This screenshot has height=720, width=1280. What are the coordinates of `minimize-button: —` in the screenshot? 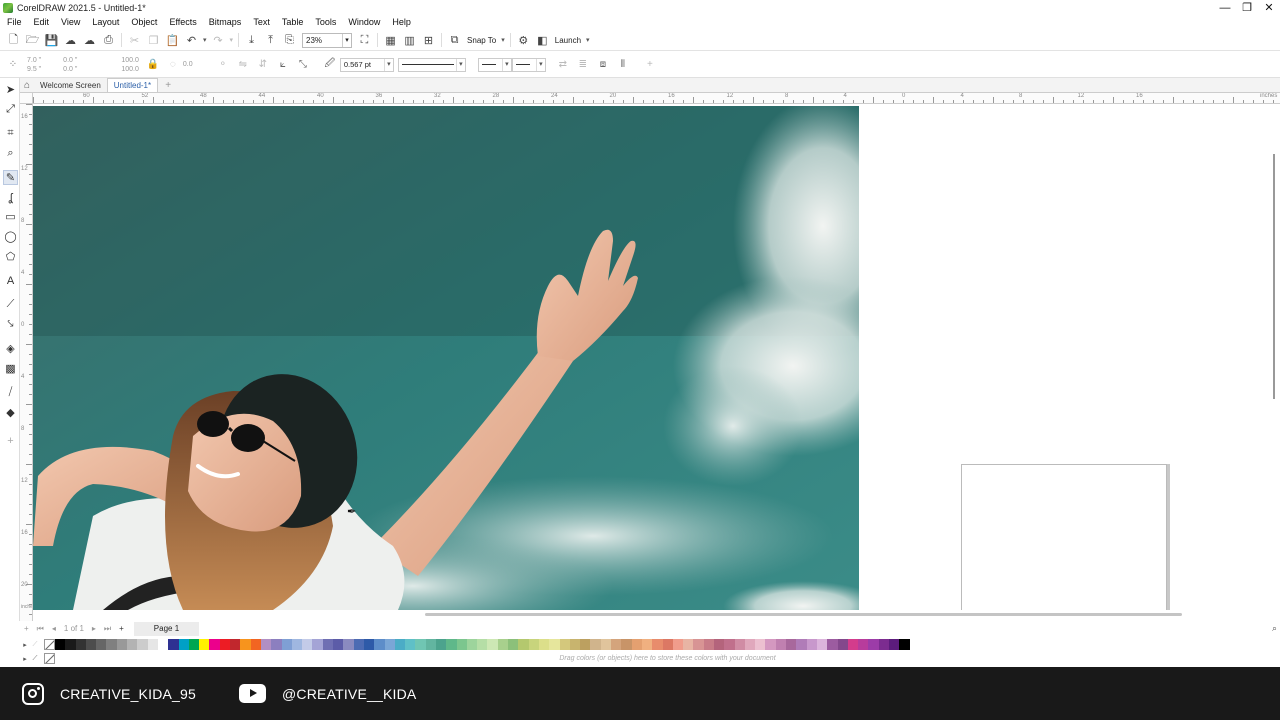 It's located at (1225, 7).